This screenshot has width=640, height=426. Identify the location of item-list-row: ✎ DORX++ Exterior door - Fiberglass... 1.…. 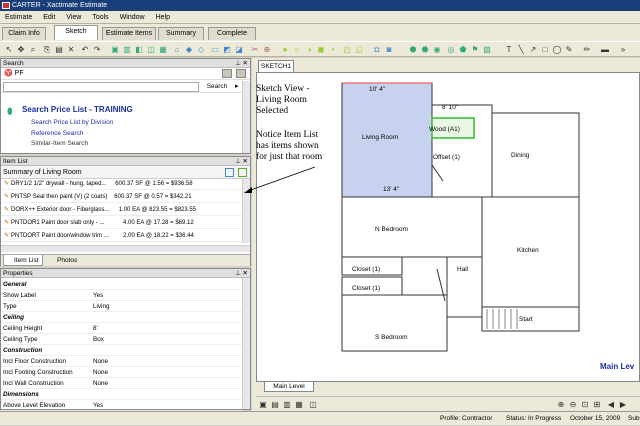
(122, 210).